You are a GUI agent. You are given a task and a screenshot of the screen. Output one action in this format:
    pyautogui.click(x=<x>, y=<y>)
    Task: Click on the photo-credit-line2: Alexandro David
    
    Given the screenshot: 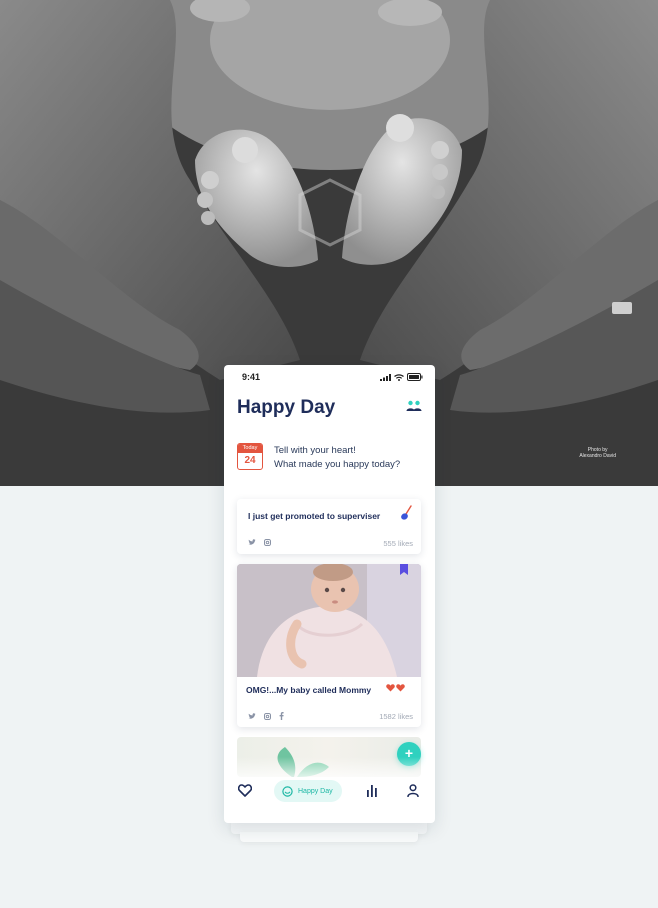 What is the action you would take?
    pyautogui.click(x=597, y=456)
    